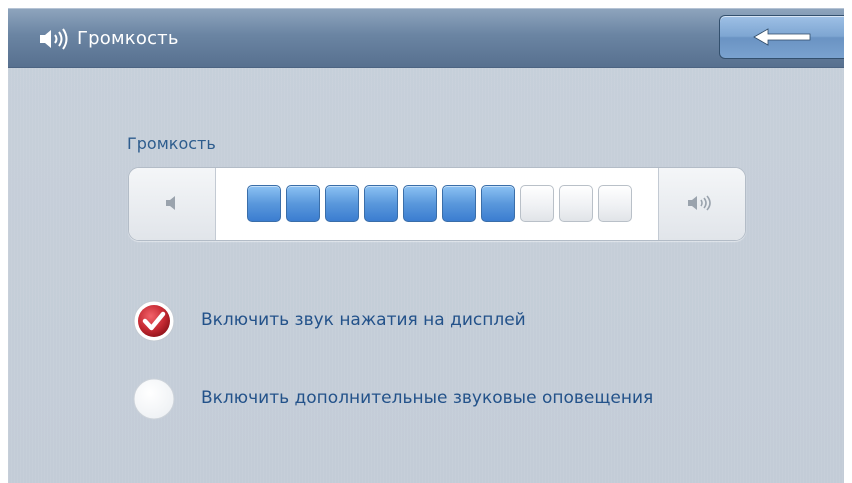 The image size is (852, 483). I want to click on volume-up-button, so click(701, 204).